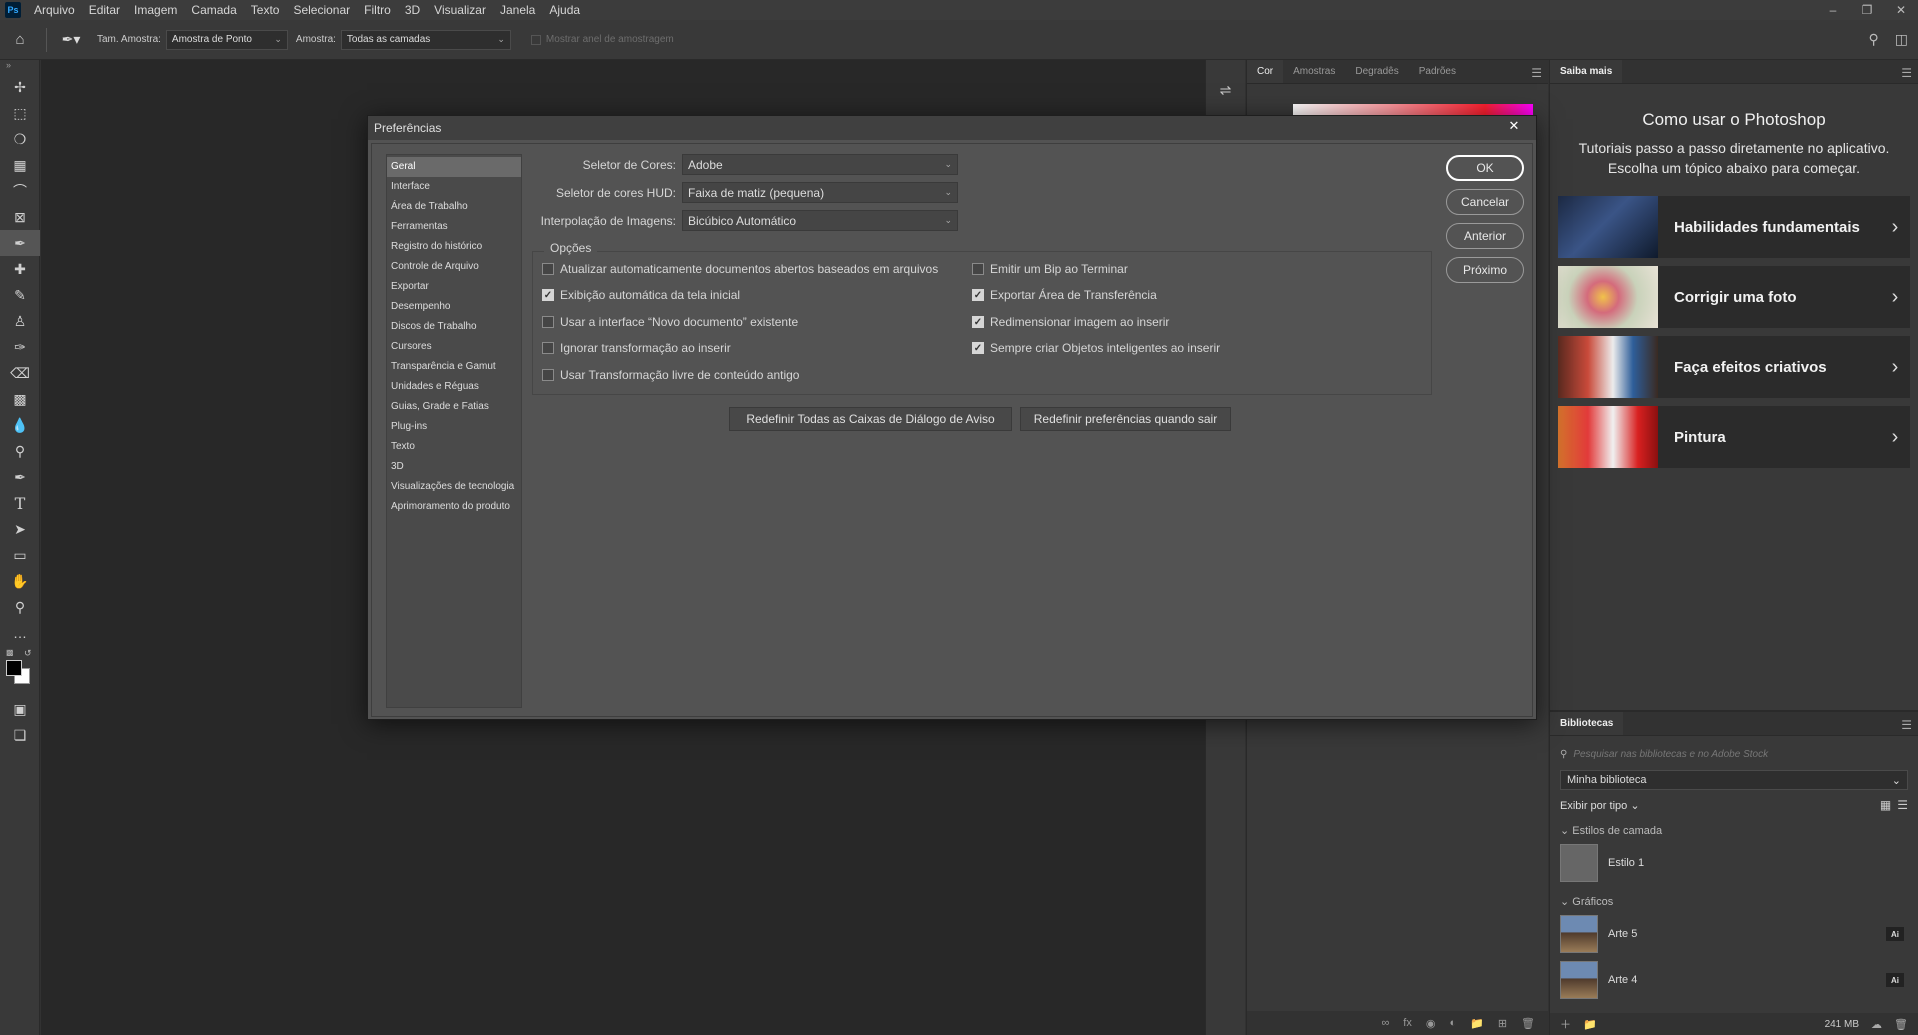  I want to click on add-icon: ＋, so click(1565, 1024).